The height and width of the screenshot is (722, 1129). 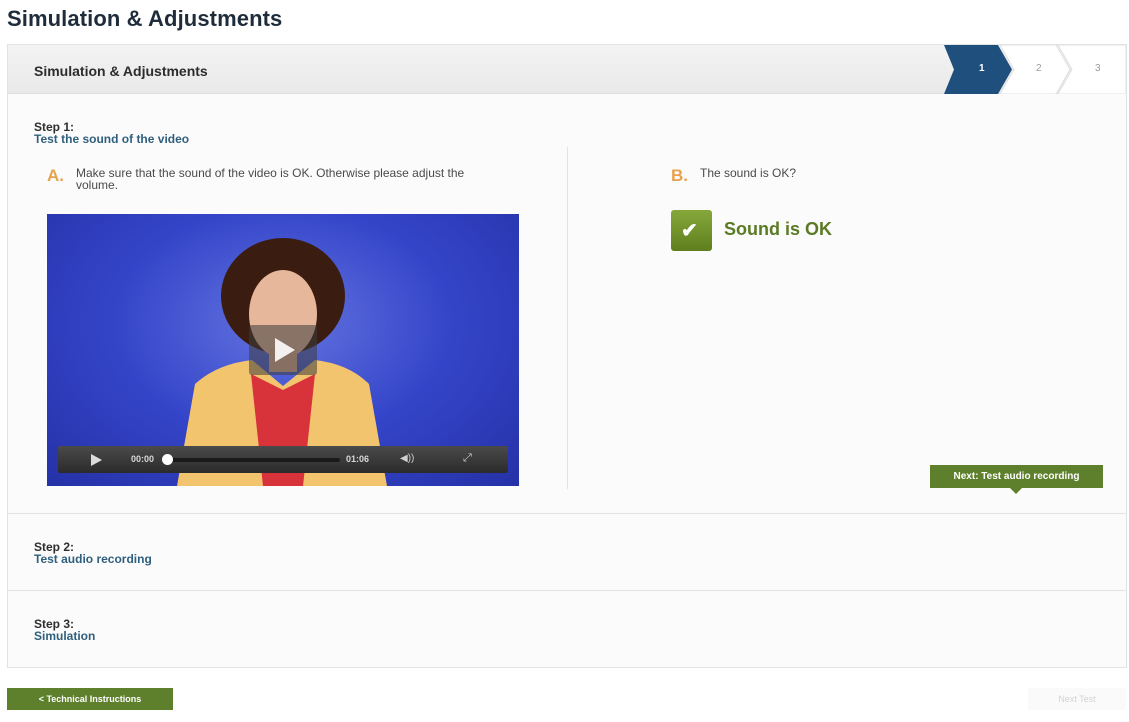 I want to click on video-seek-handle, so click(x=167, y=459).